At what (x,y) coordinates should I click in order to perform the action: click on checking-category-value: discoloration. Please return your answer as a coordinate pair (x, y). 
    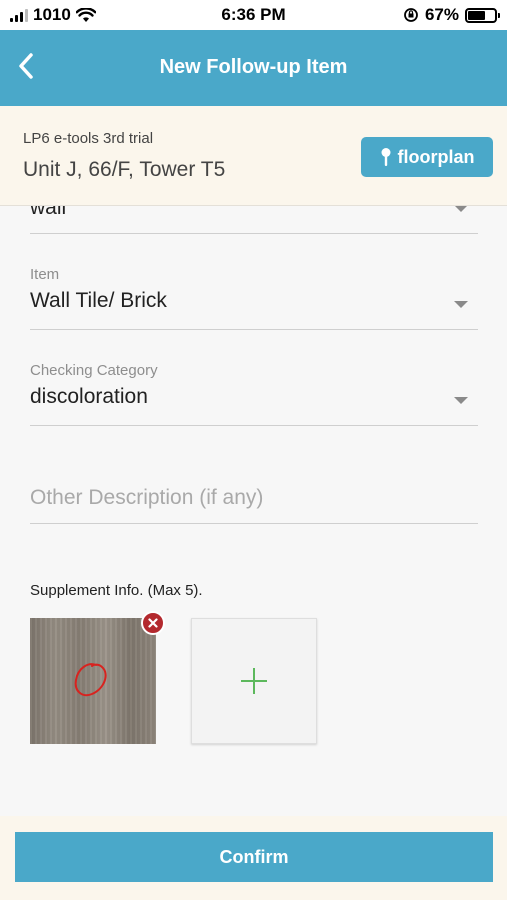
    Looking at the image, I should click on (89, 396).